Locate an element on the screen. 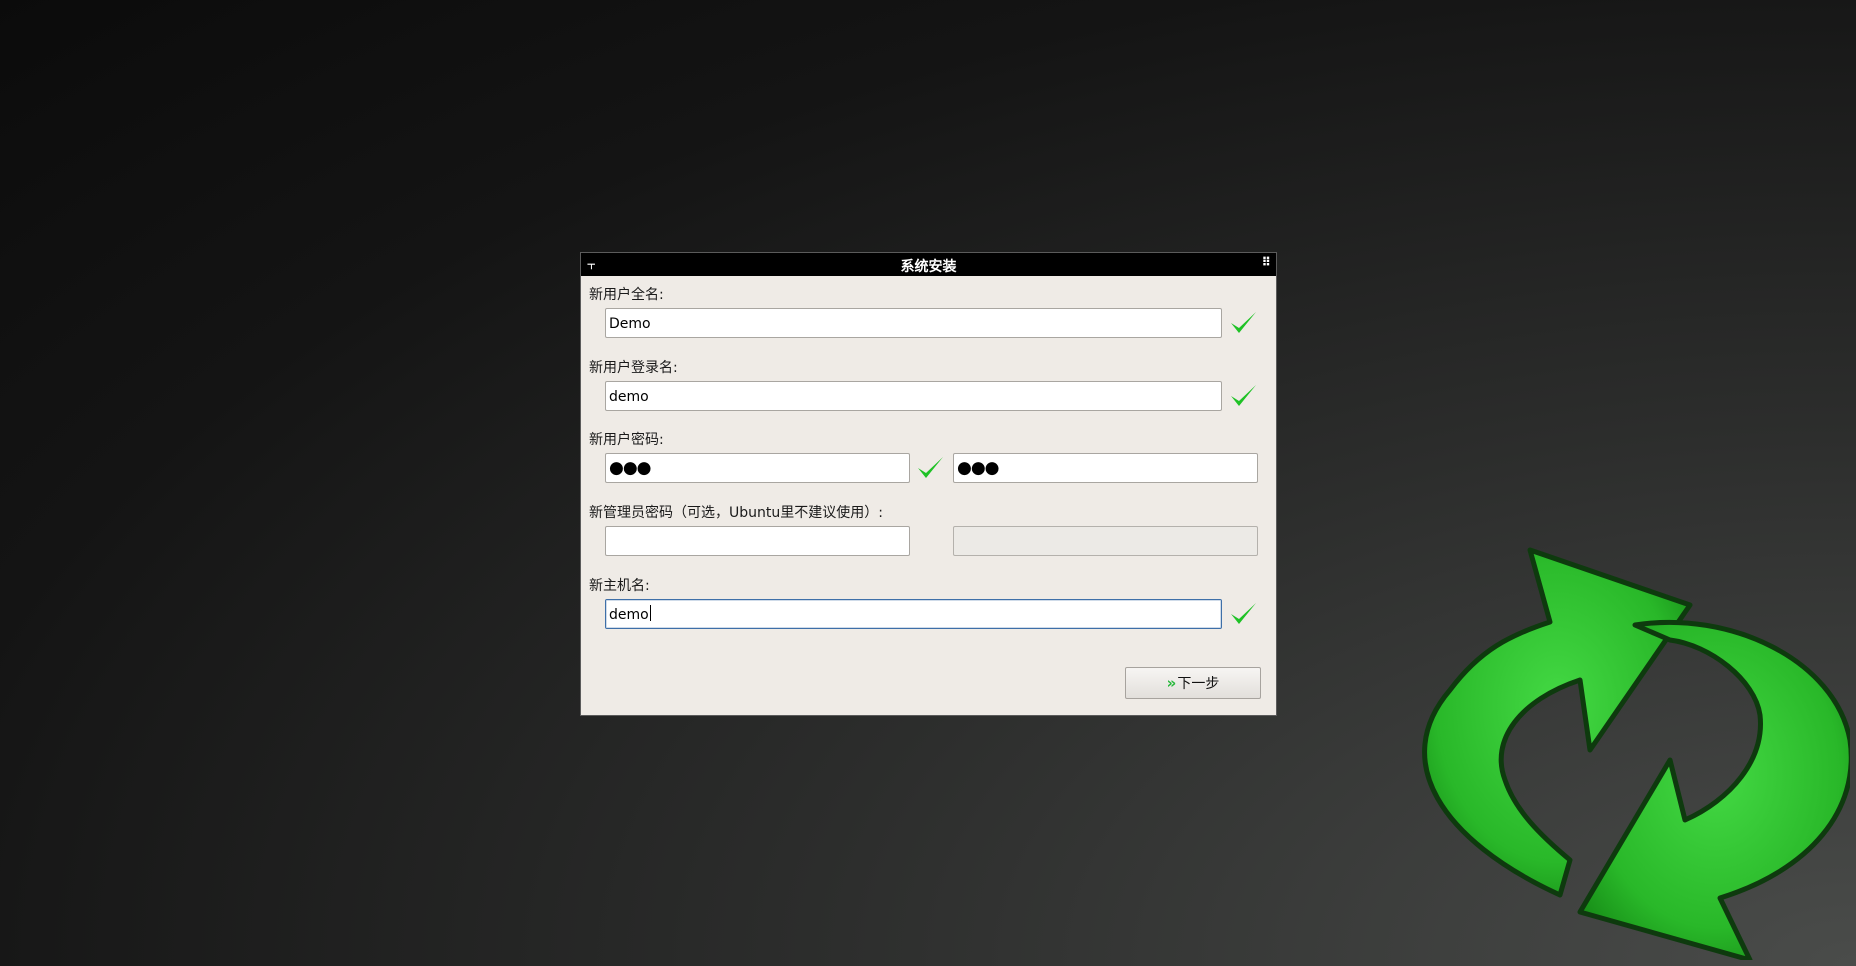 Image resolution: width=1856 pixels, height=966 pixels. refresh-cycle-icon is located at coordinates (1636, 753).